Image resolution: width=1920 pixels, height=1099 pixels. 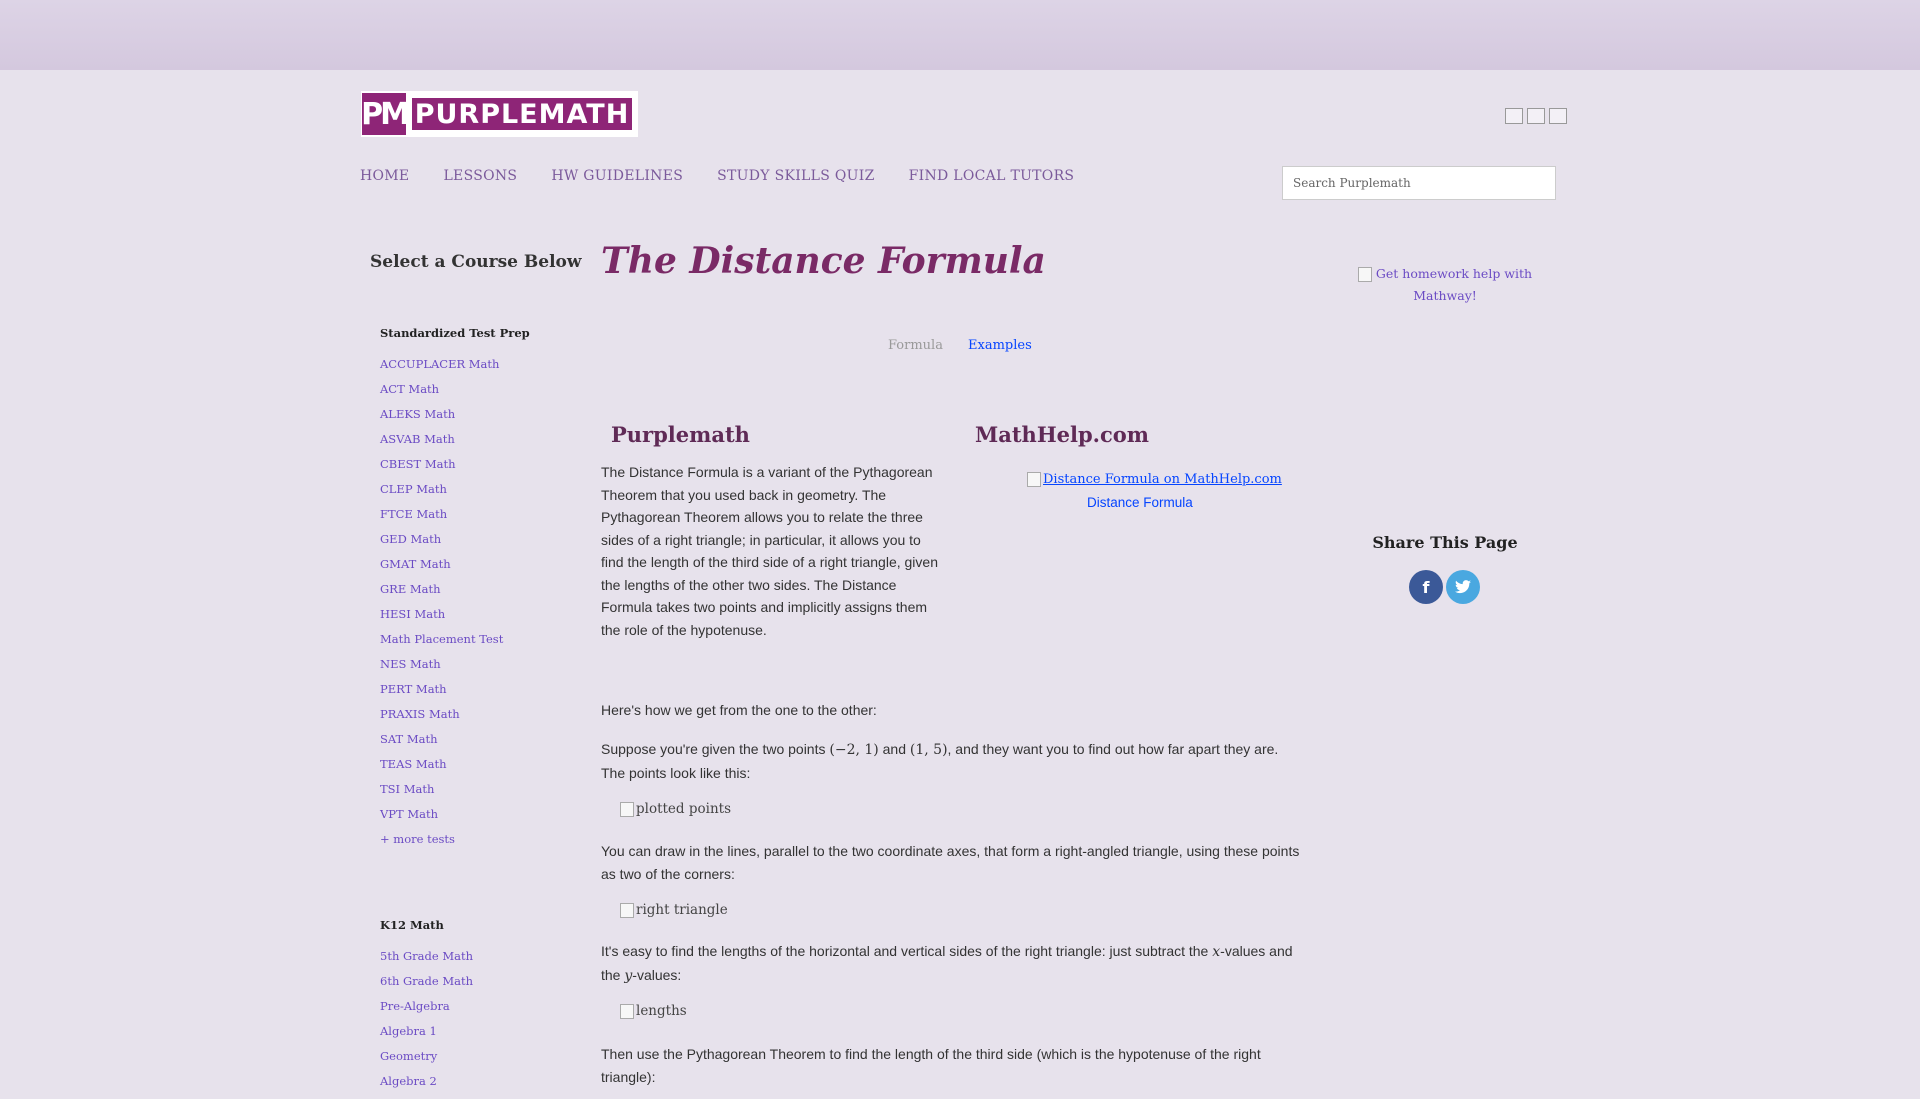 What do you see at coordinates (992, 176) in the screenshot?
I see `nav-find-local-tutors: FIND LOCAL TUTORS` at bounding box center [992, 176].